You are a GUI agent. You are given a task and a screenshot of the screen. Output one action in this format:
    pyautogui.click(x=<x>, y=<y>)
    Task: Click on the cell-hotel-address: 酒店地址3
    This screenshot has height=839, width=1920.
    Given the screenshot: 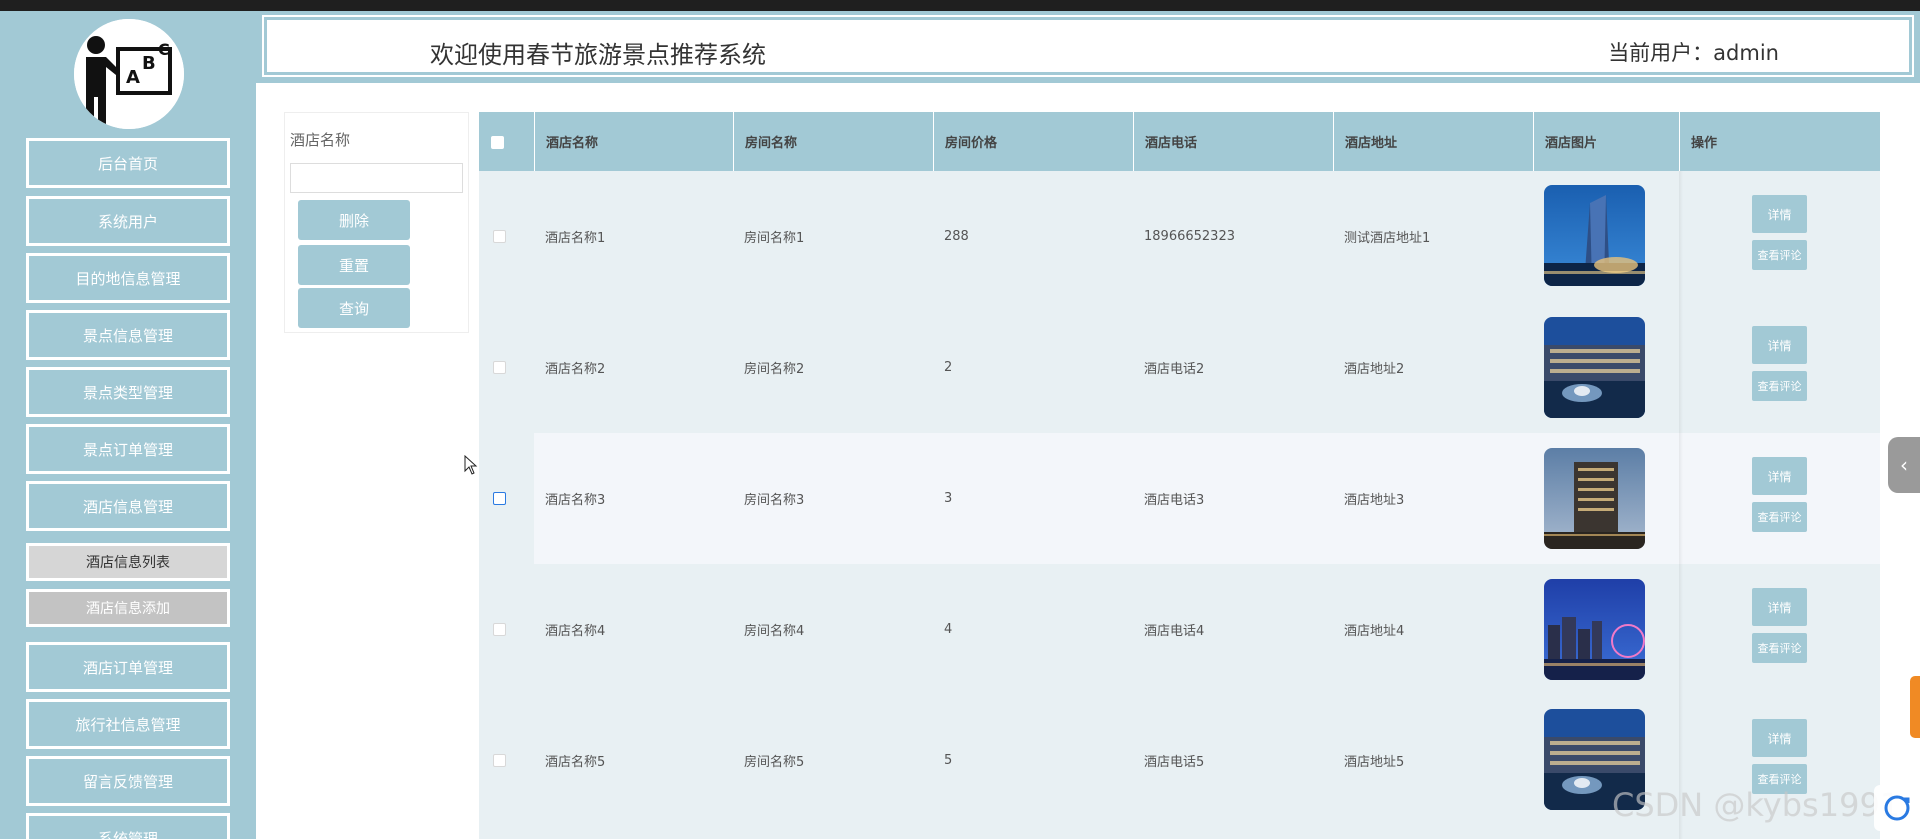 What is the action you would take?
    pyautogui.click(x=1374, y=500)
    